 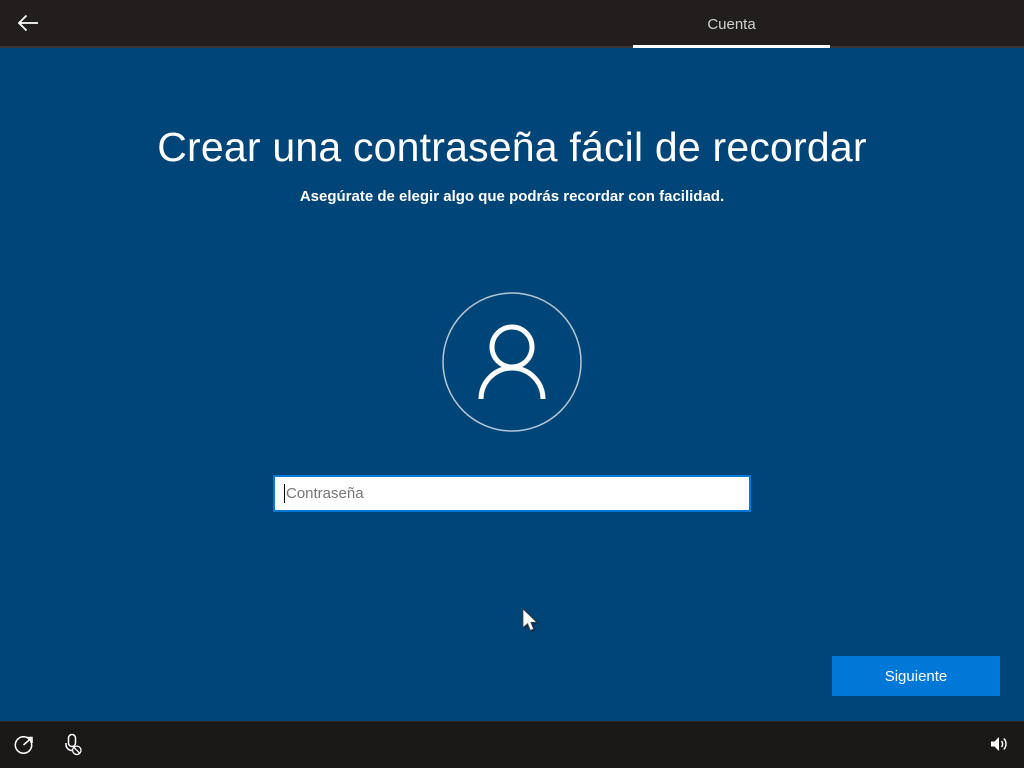 I want to click on back-button, so click(x=28, y=24).